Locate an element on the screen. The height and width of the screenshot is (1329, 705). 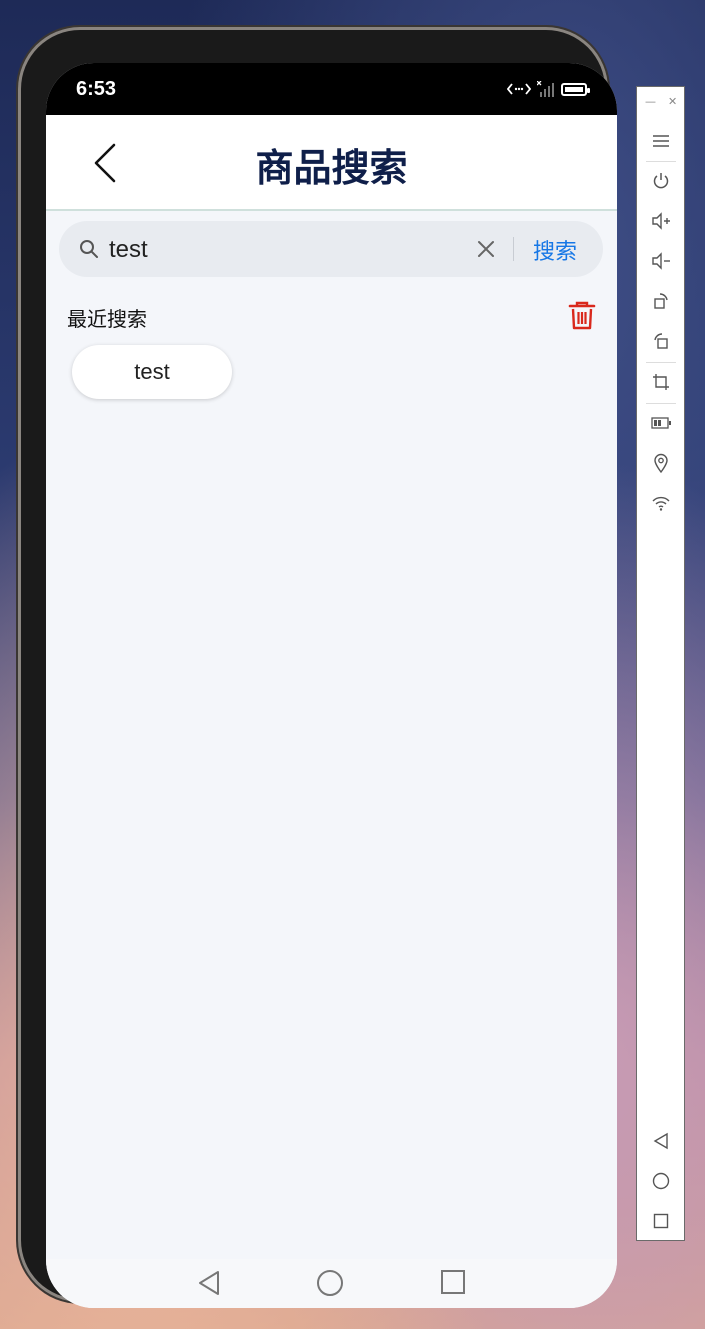
emulator-toolbar: — ✕ is located at coordinates (660, 663).